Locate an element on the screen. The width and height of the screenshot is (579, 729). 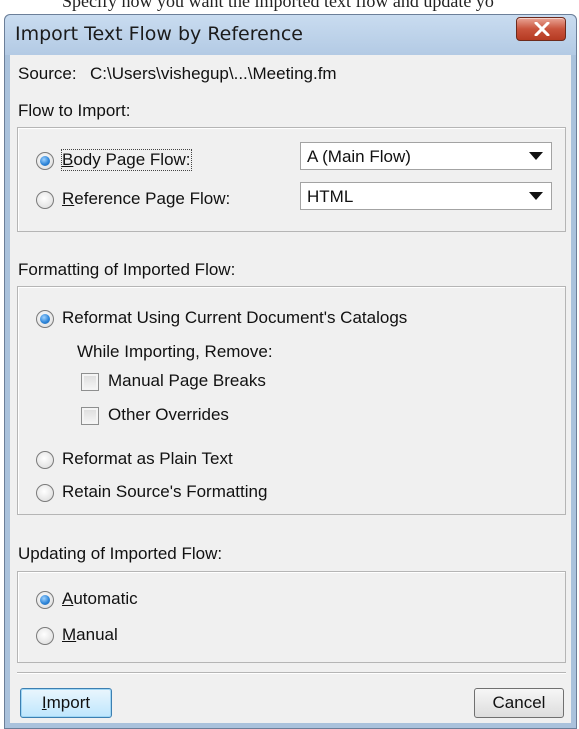
updating-heading: Updating of Imported Flow: is located at coordinates (120, 553).